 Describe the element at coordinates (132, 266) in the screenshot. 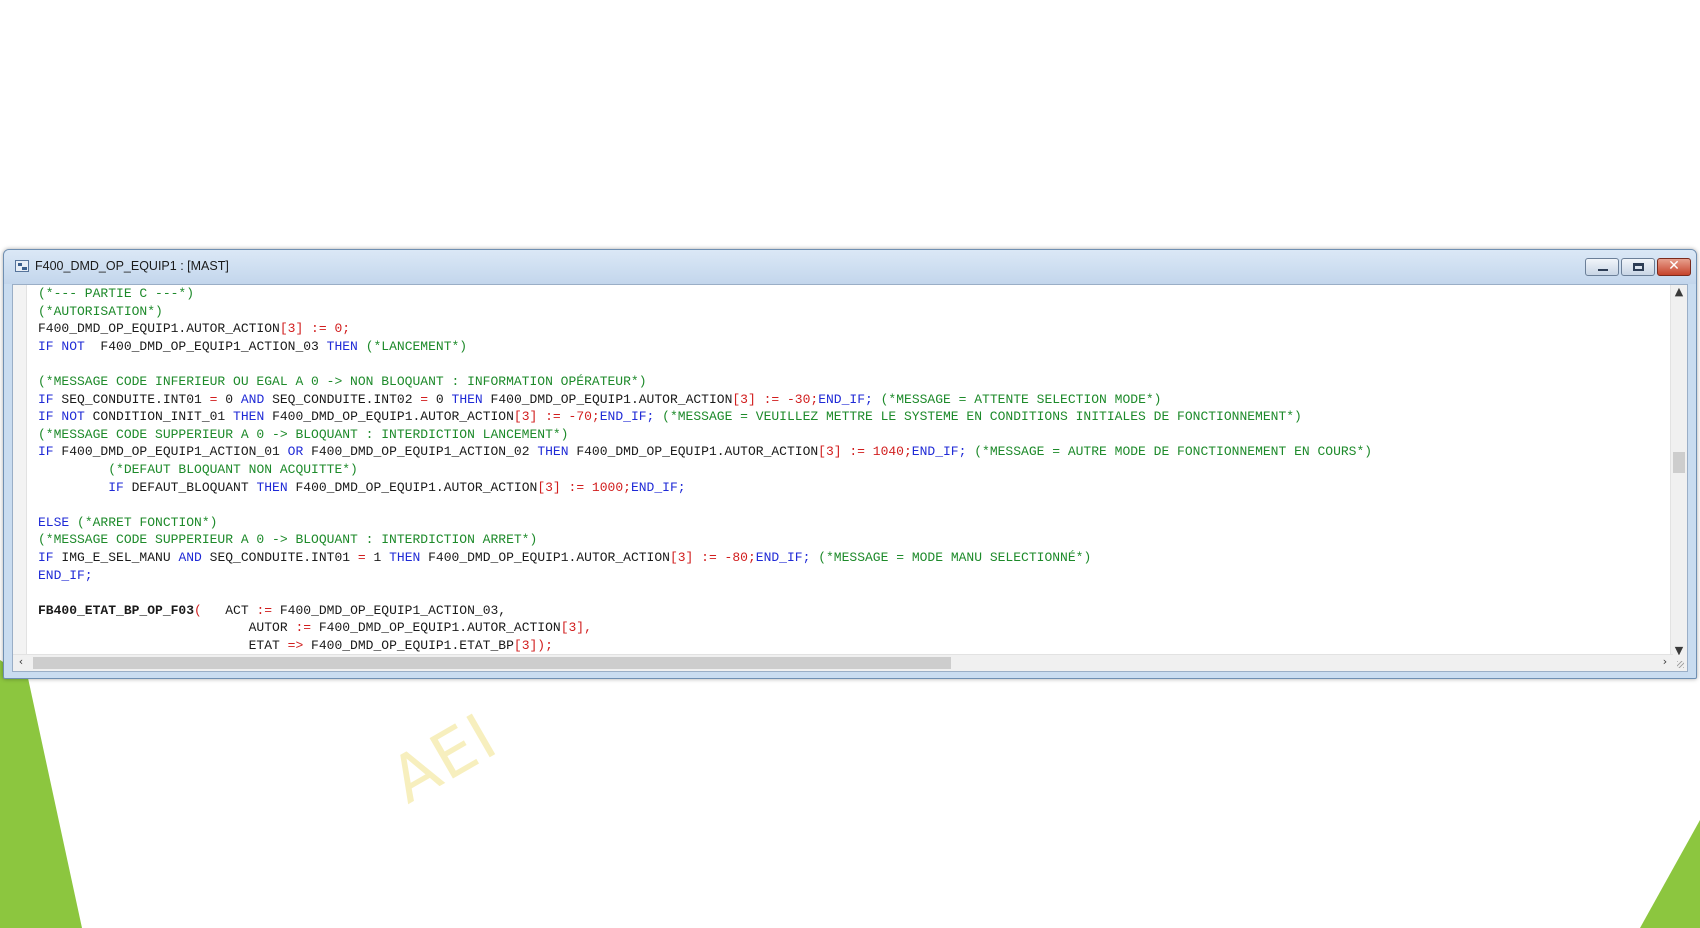

I see `window-title: F400_DMD_OP_EQUIP1 : [MAST]` at that location.